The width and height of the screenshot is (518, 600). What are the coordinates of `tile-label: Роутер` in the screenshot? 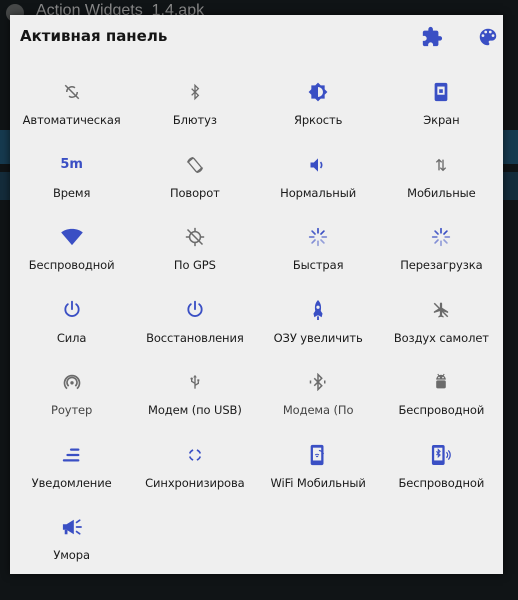 It's located at (71, 410).